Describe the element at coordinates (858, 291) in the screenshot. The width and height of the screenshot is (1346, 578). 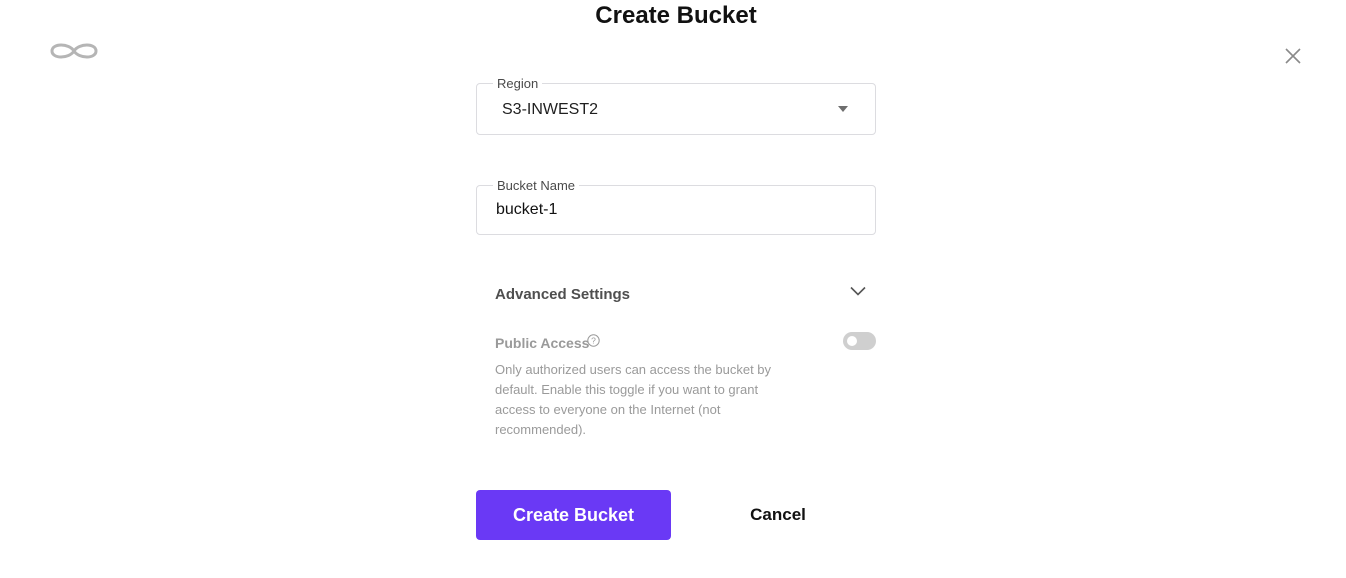
I see `chevron-down-icon` at that location.